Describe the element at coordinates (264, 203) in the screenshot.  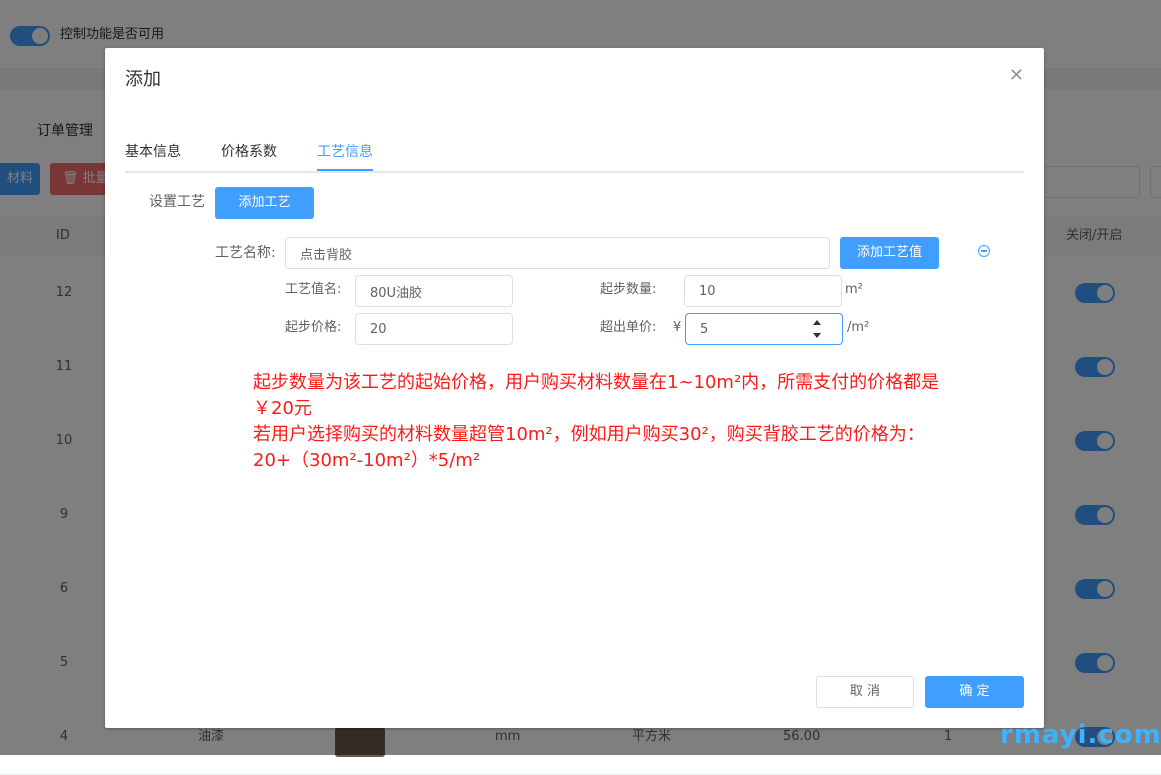
I see `add-craft-button: 添加工艺` at that location.